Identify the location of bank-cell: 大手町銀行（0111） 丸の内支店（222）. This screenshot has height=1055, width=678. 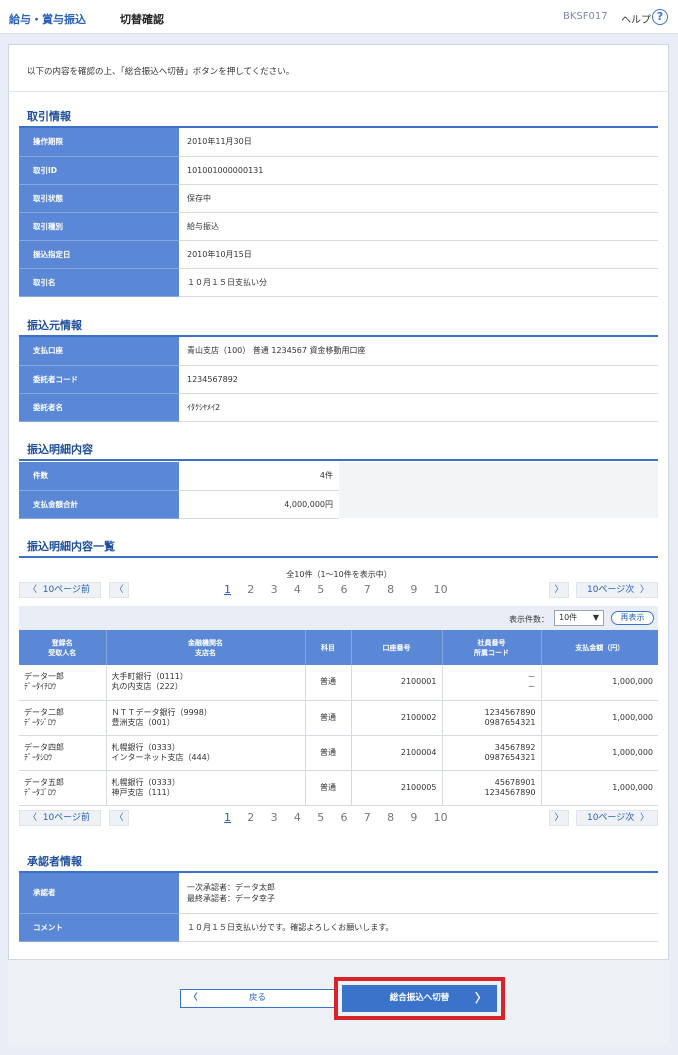
(206, 683).